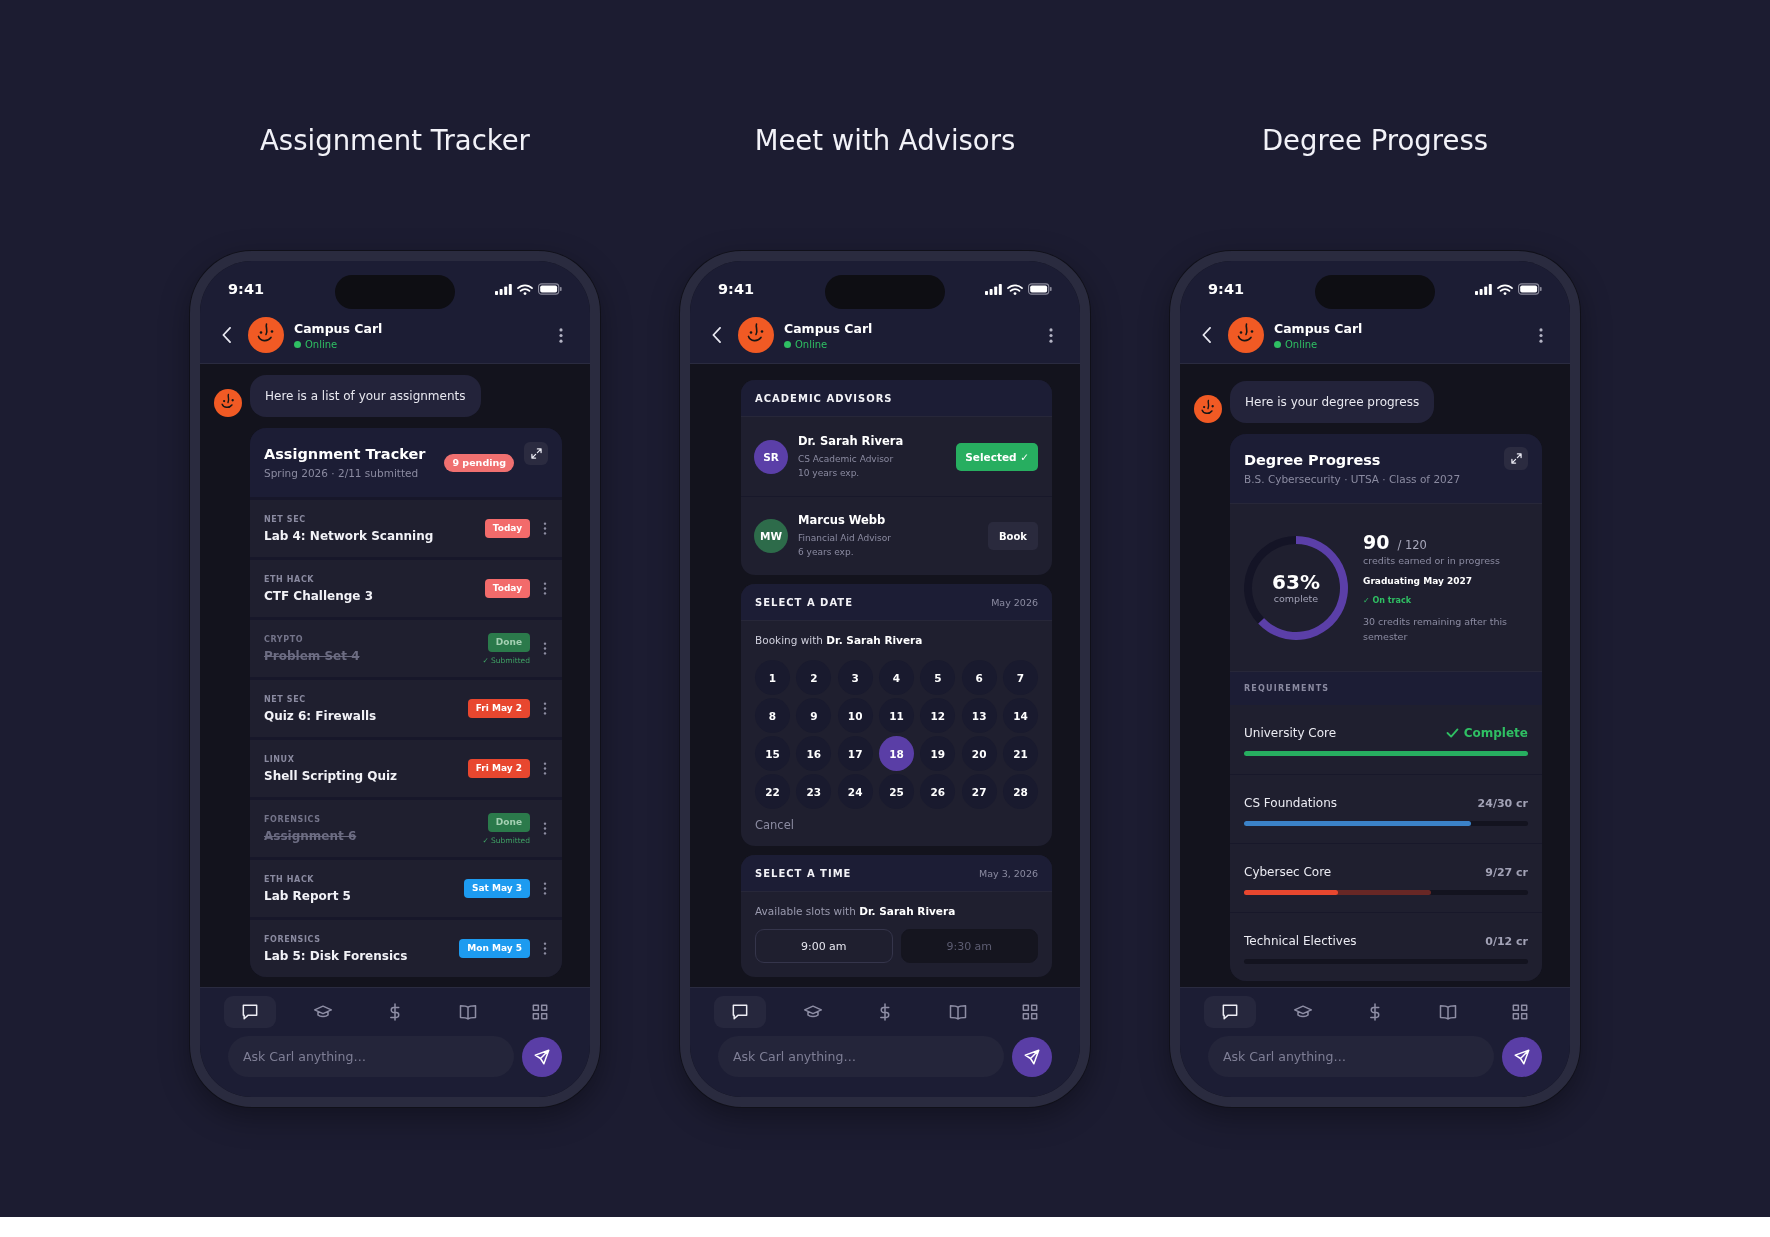  I want to click on calendar-day: 12, so click(938, 715).